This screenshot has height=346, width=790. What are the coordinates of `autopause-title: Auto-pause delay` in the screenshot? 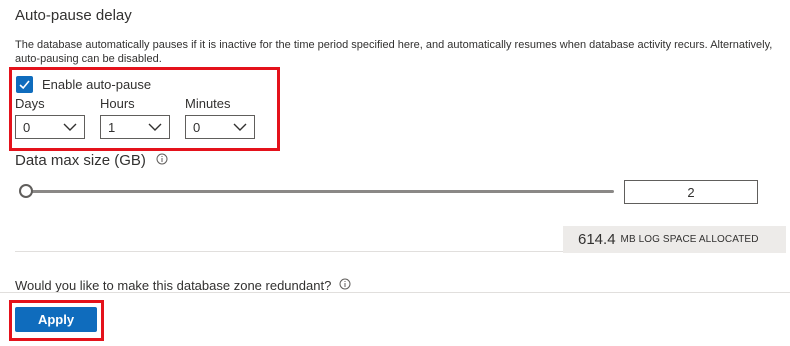 It's located at (73, 15).